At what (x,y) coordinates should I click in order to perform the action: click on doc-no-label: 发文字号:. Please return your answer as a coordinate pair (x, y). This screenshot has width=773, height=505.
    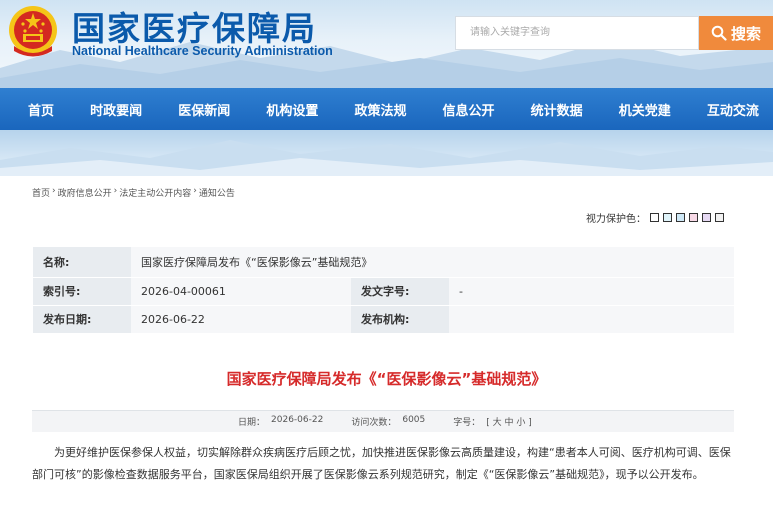
    Looking at the image, I should click on (400, 291).